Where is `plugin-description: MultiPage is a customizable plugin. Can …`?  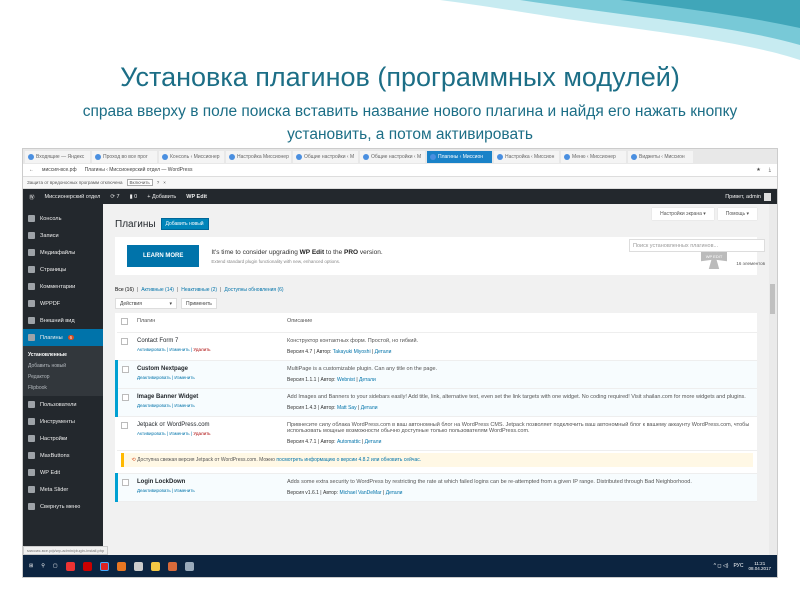 plugin-description: MultiPage is a customizable plugin. Can … is located at coordinates (362, 369).